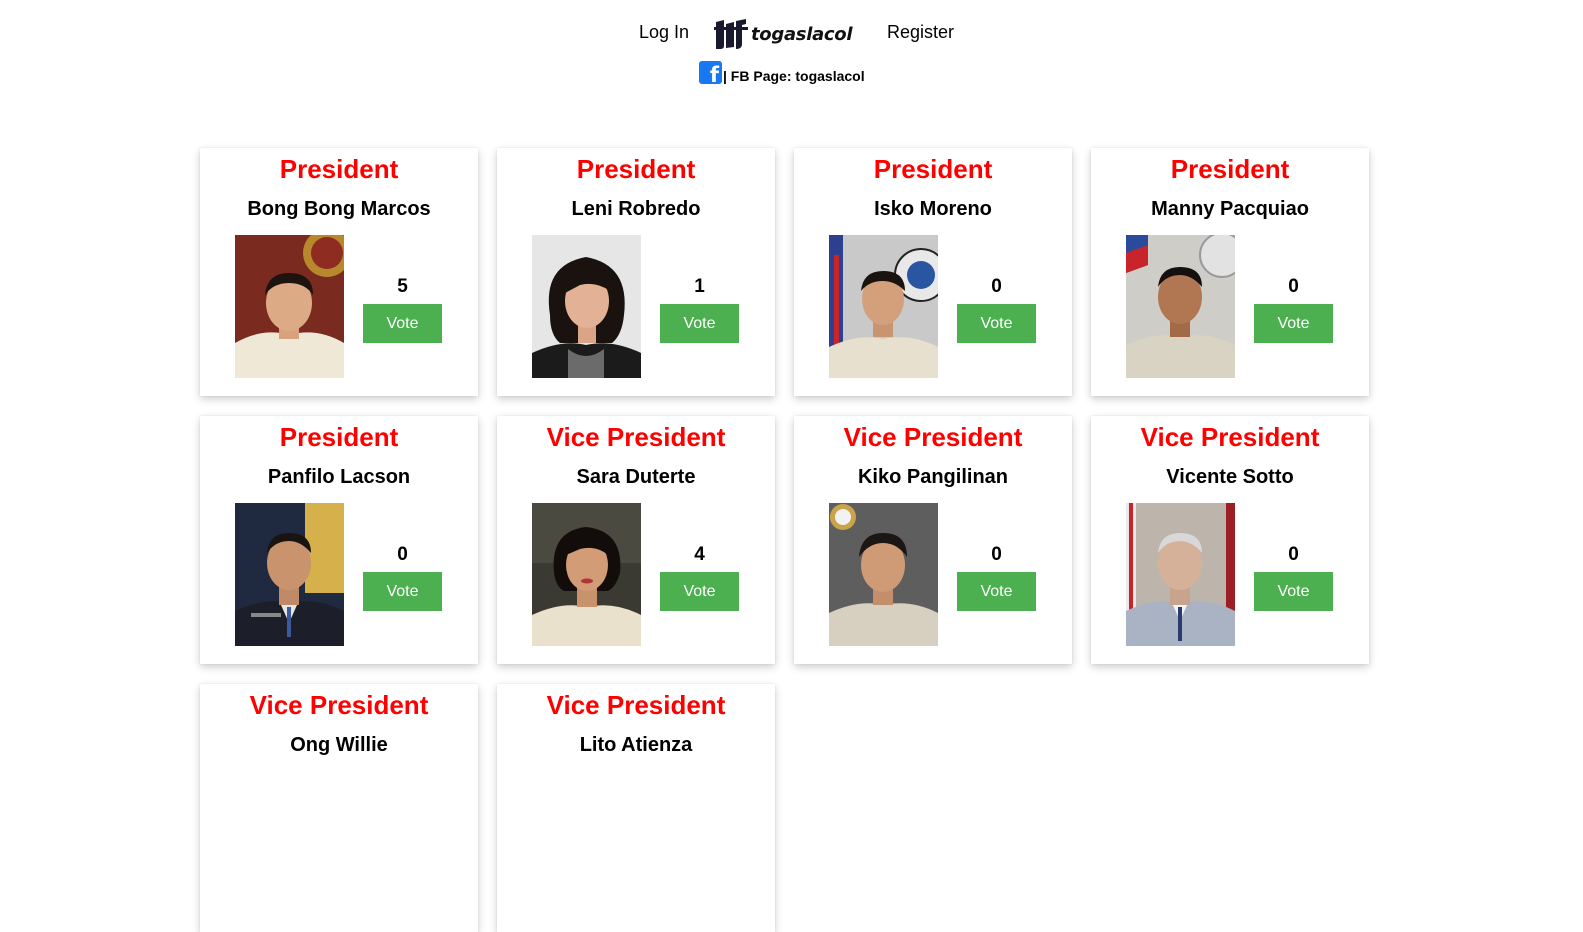 The image size is (1583, 932). Describe the element at coordinates (920, 32) in the screenshot. I see `register-link: Register` at that location.